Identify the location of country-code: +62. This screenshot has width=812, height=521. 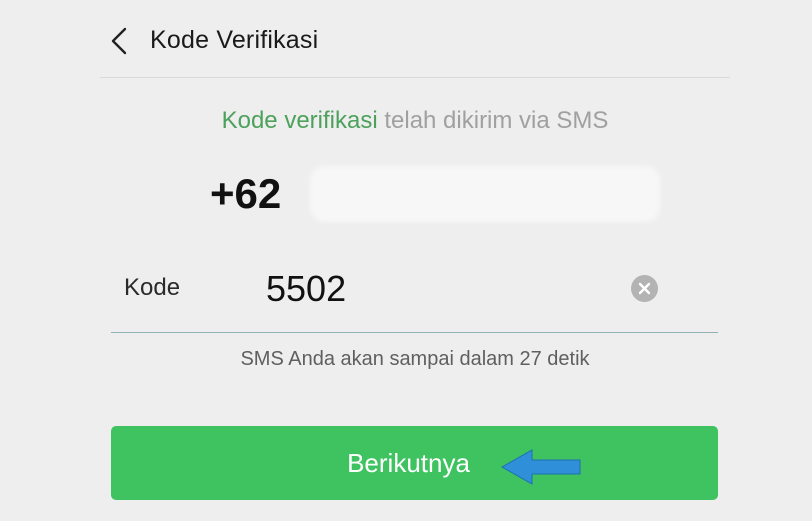
(246, 193).